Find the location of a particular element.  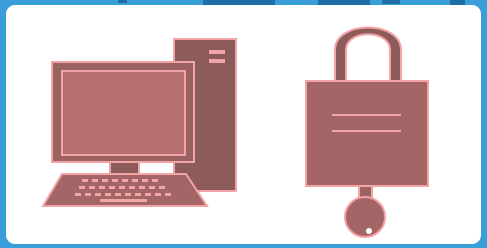

key-head-icon is located at coordinates (365, 217).